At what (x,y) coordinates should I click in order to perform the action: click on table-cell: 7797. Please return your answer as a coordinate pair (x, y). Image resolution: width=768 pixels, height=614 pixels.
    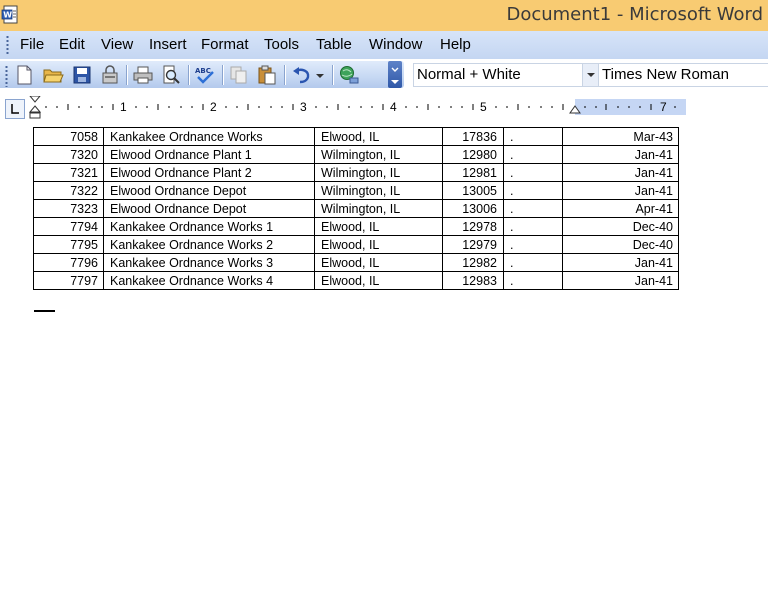
    Looking at the image, I should click on (68, 280).